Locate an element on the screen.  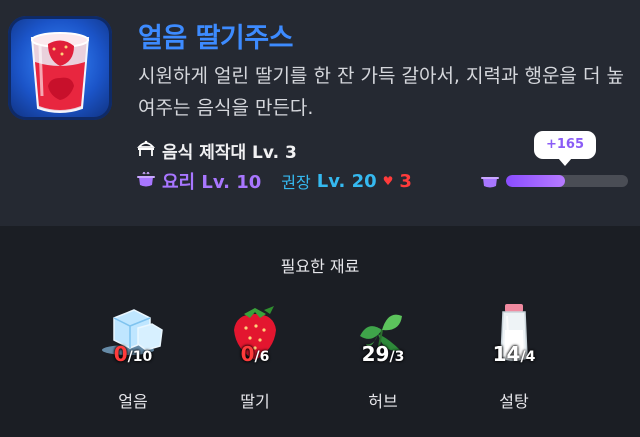
cooking-level: 요리 Lv. 10 is located at coordinates (212, 182).